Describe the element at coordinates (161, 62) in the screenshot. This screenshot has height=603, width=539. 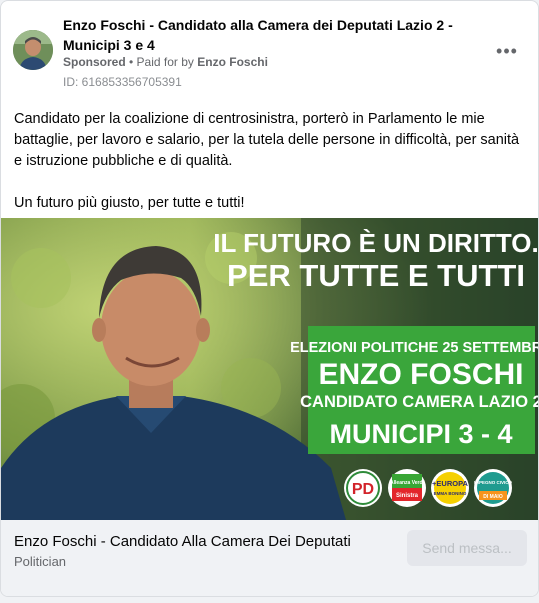
I see `paid-for-prefix: • Paid for by` at that location.